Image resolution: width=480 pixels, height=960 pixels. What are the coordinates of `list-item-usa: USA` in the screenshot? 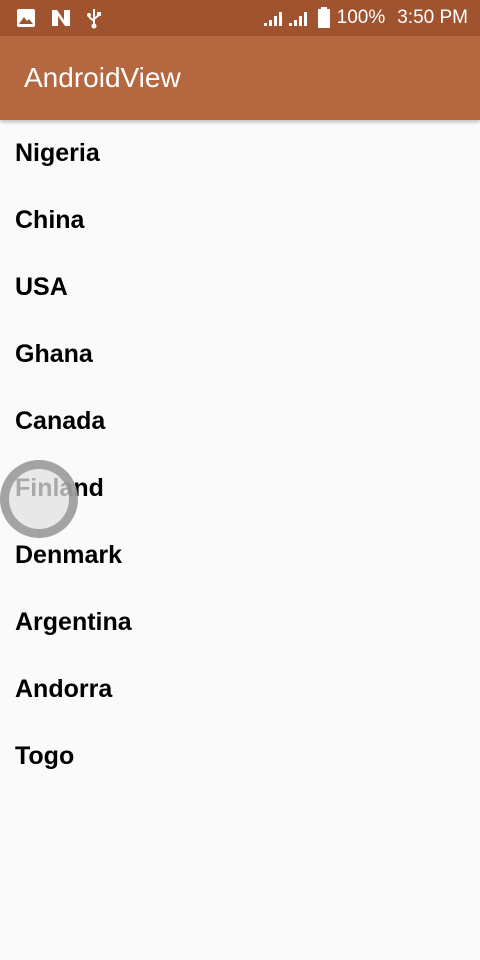 It's located at (240, 287).